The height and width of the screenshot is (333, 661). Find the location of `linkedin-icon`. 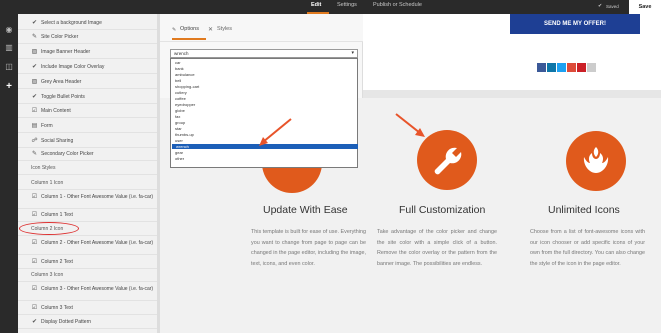

linkedin-icon is located at coordinates (551, 67).